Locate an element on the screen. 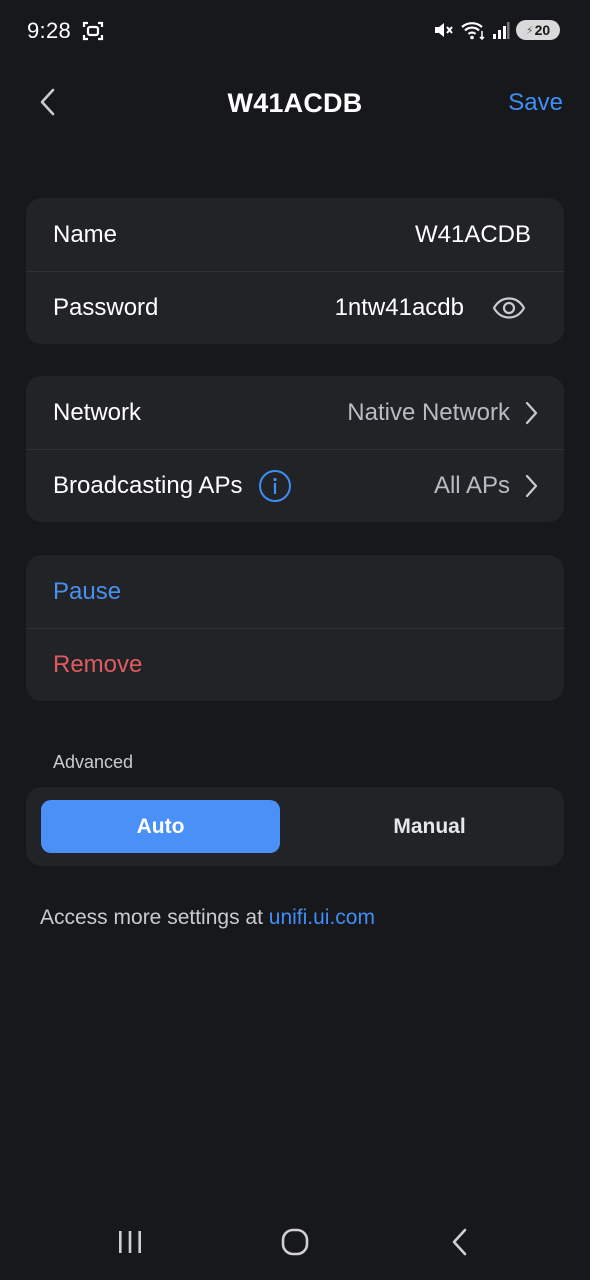  system-nav-bar is located at coordinates (295, 1240).